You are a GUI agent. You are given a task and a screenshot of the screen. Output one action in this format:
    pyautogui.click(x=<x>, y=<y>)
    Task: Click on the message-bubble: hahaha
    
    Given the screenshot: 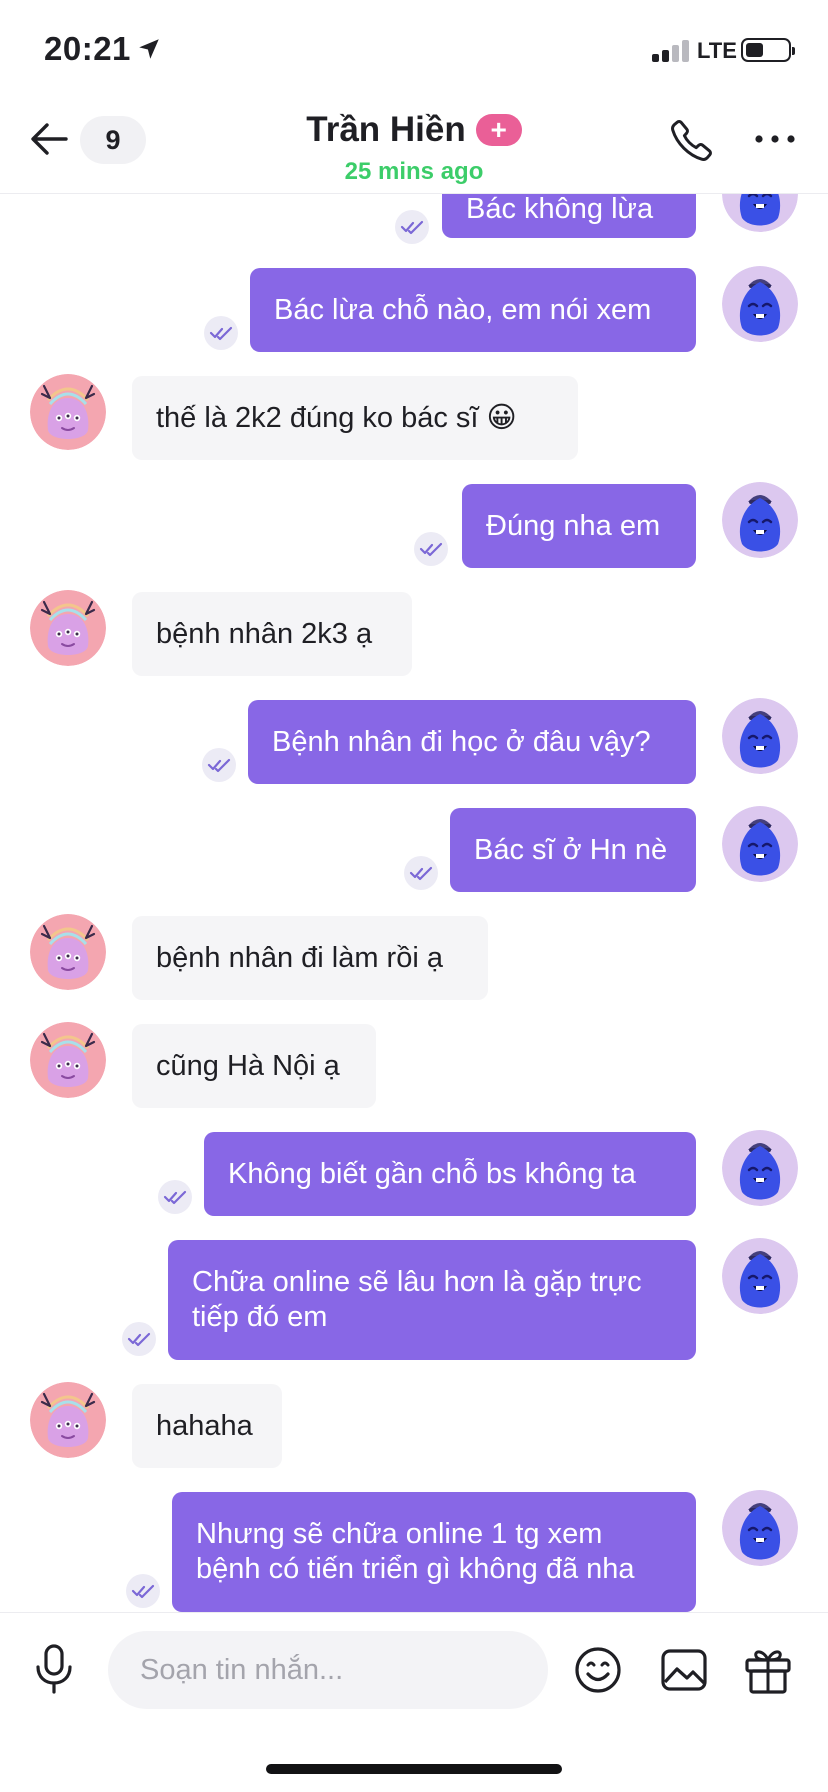 What is the action you would take?
    pyautogui.click(x=207, y=1426)
    